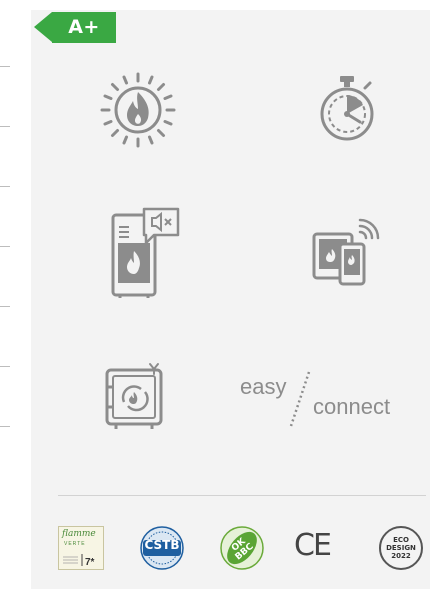  I want to click on flamme-verte-rating: 7*, so click(90, 562).